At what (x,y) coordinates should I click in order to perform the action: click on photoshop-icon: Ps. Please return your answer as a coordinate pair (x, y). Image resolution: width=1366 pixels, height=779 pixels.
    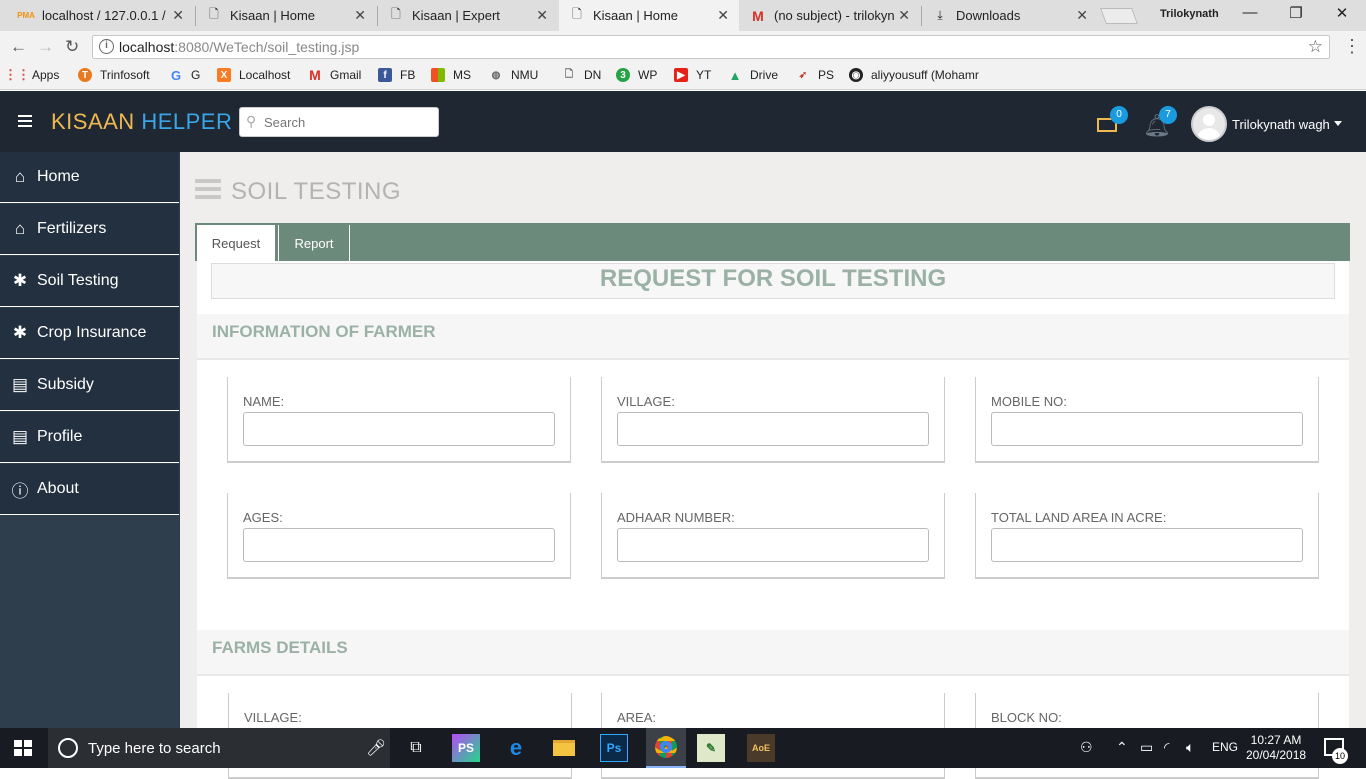
    Looking at the image, I should click on (614, 748).